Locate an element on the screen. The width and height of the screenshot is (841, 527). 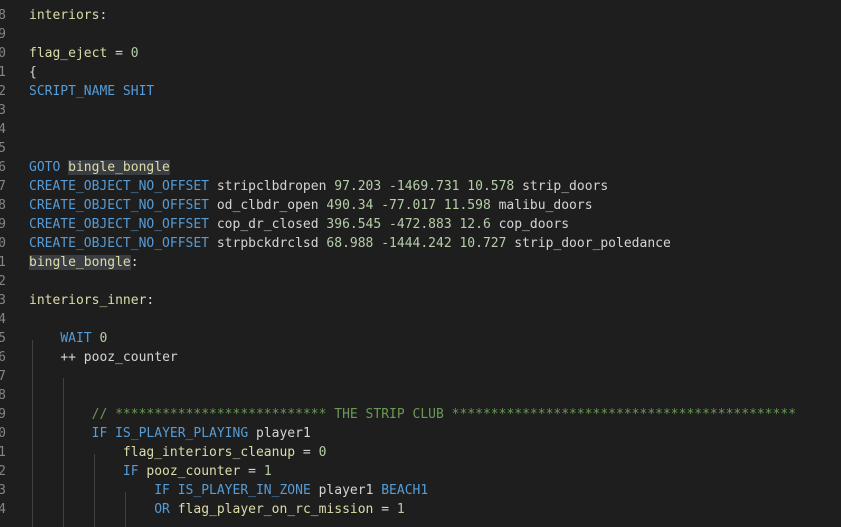
code-line: 6 ++ pooz_counter is located at coordinates (420, 357).